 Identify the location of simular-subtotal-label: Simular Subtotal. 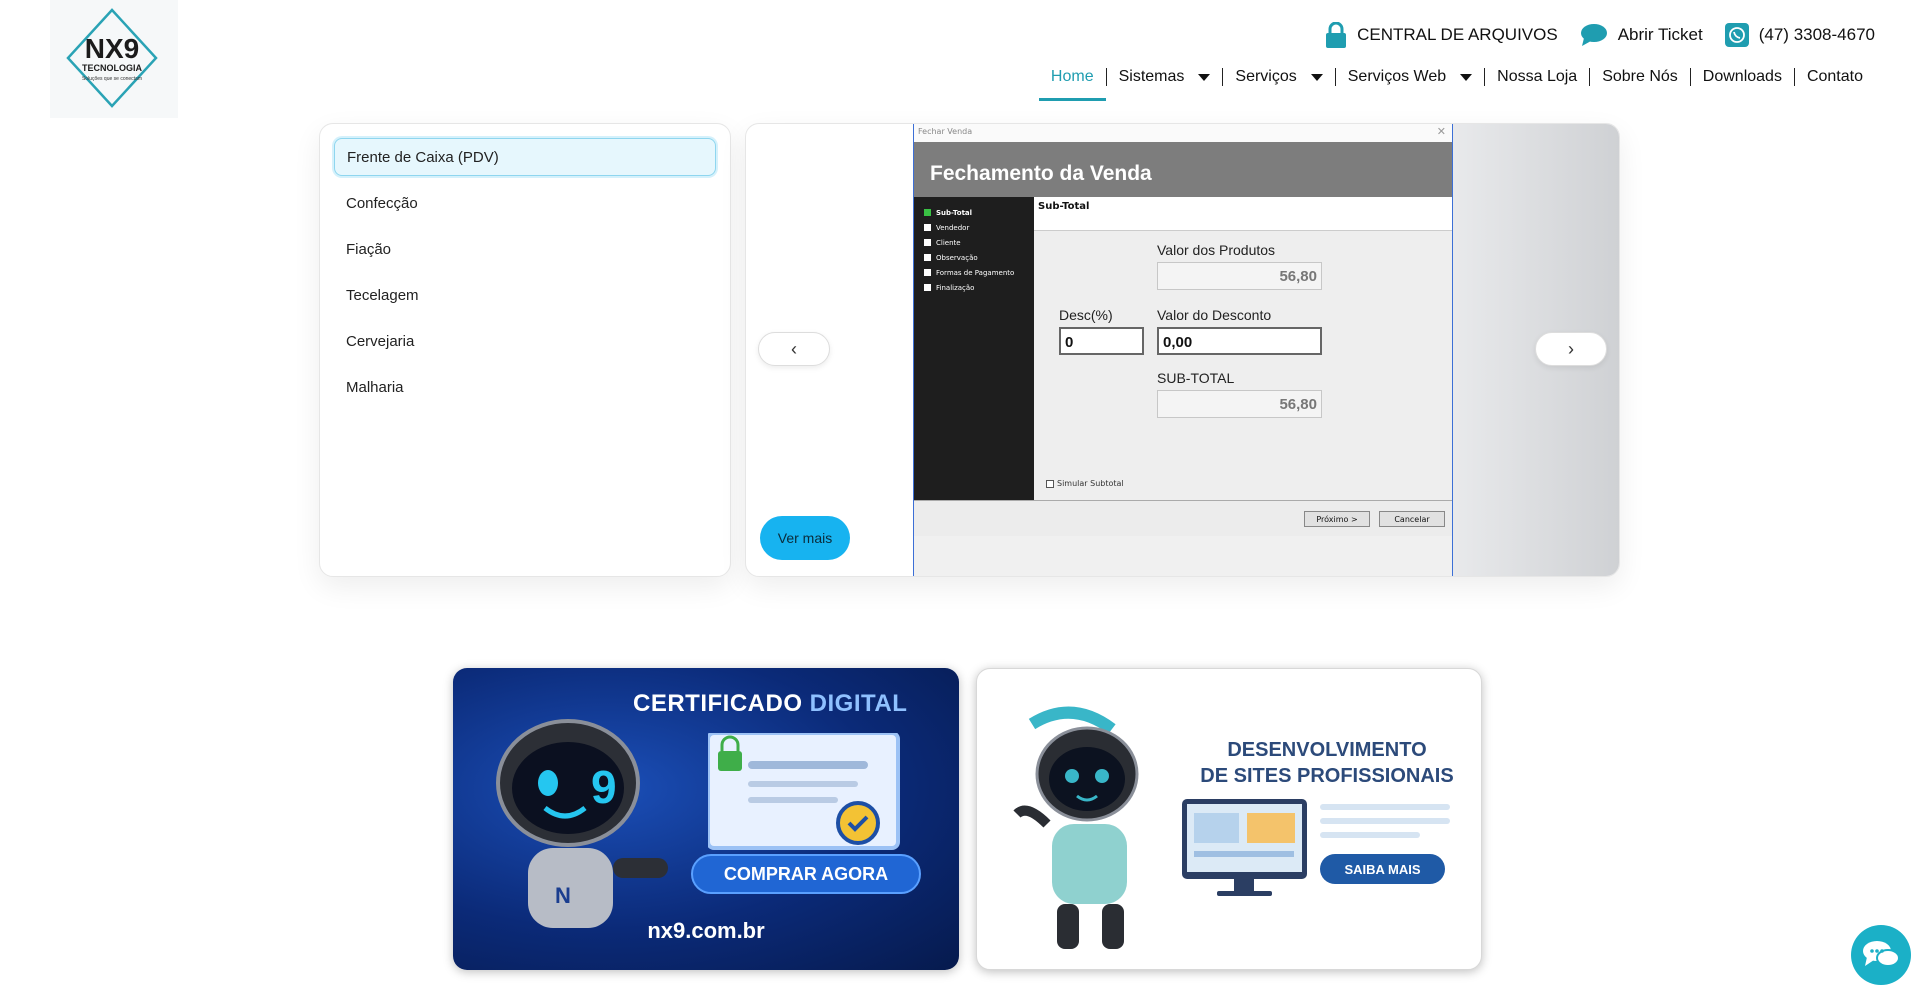
(1090, 483).